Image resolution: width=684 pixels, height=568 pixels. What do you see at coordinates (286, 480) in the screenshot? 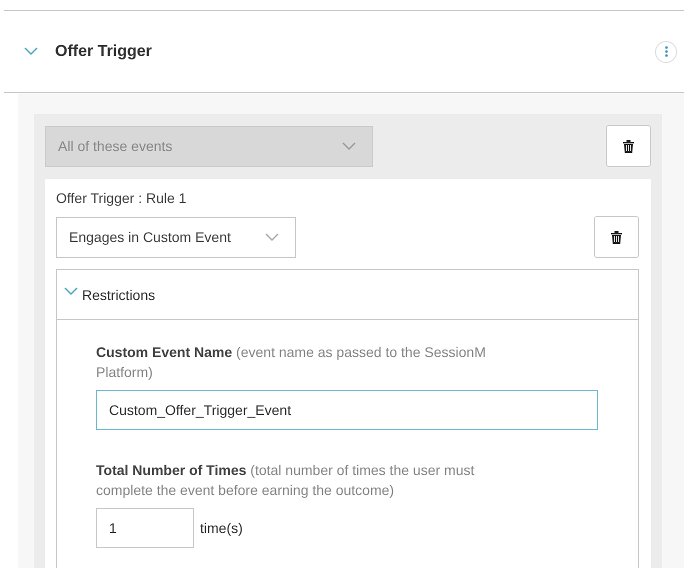
I see `field-label: Total Number of Times (total number of times the user must complete the event before earning the outcome)` at bounding box center [286, 480].